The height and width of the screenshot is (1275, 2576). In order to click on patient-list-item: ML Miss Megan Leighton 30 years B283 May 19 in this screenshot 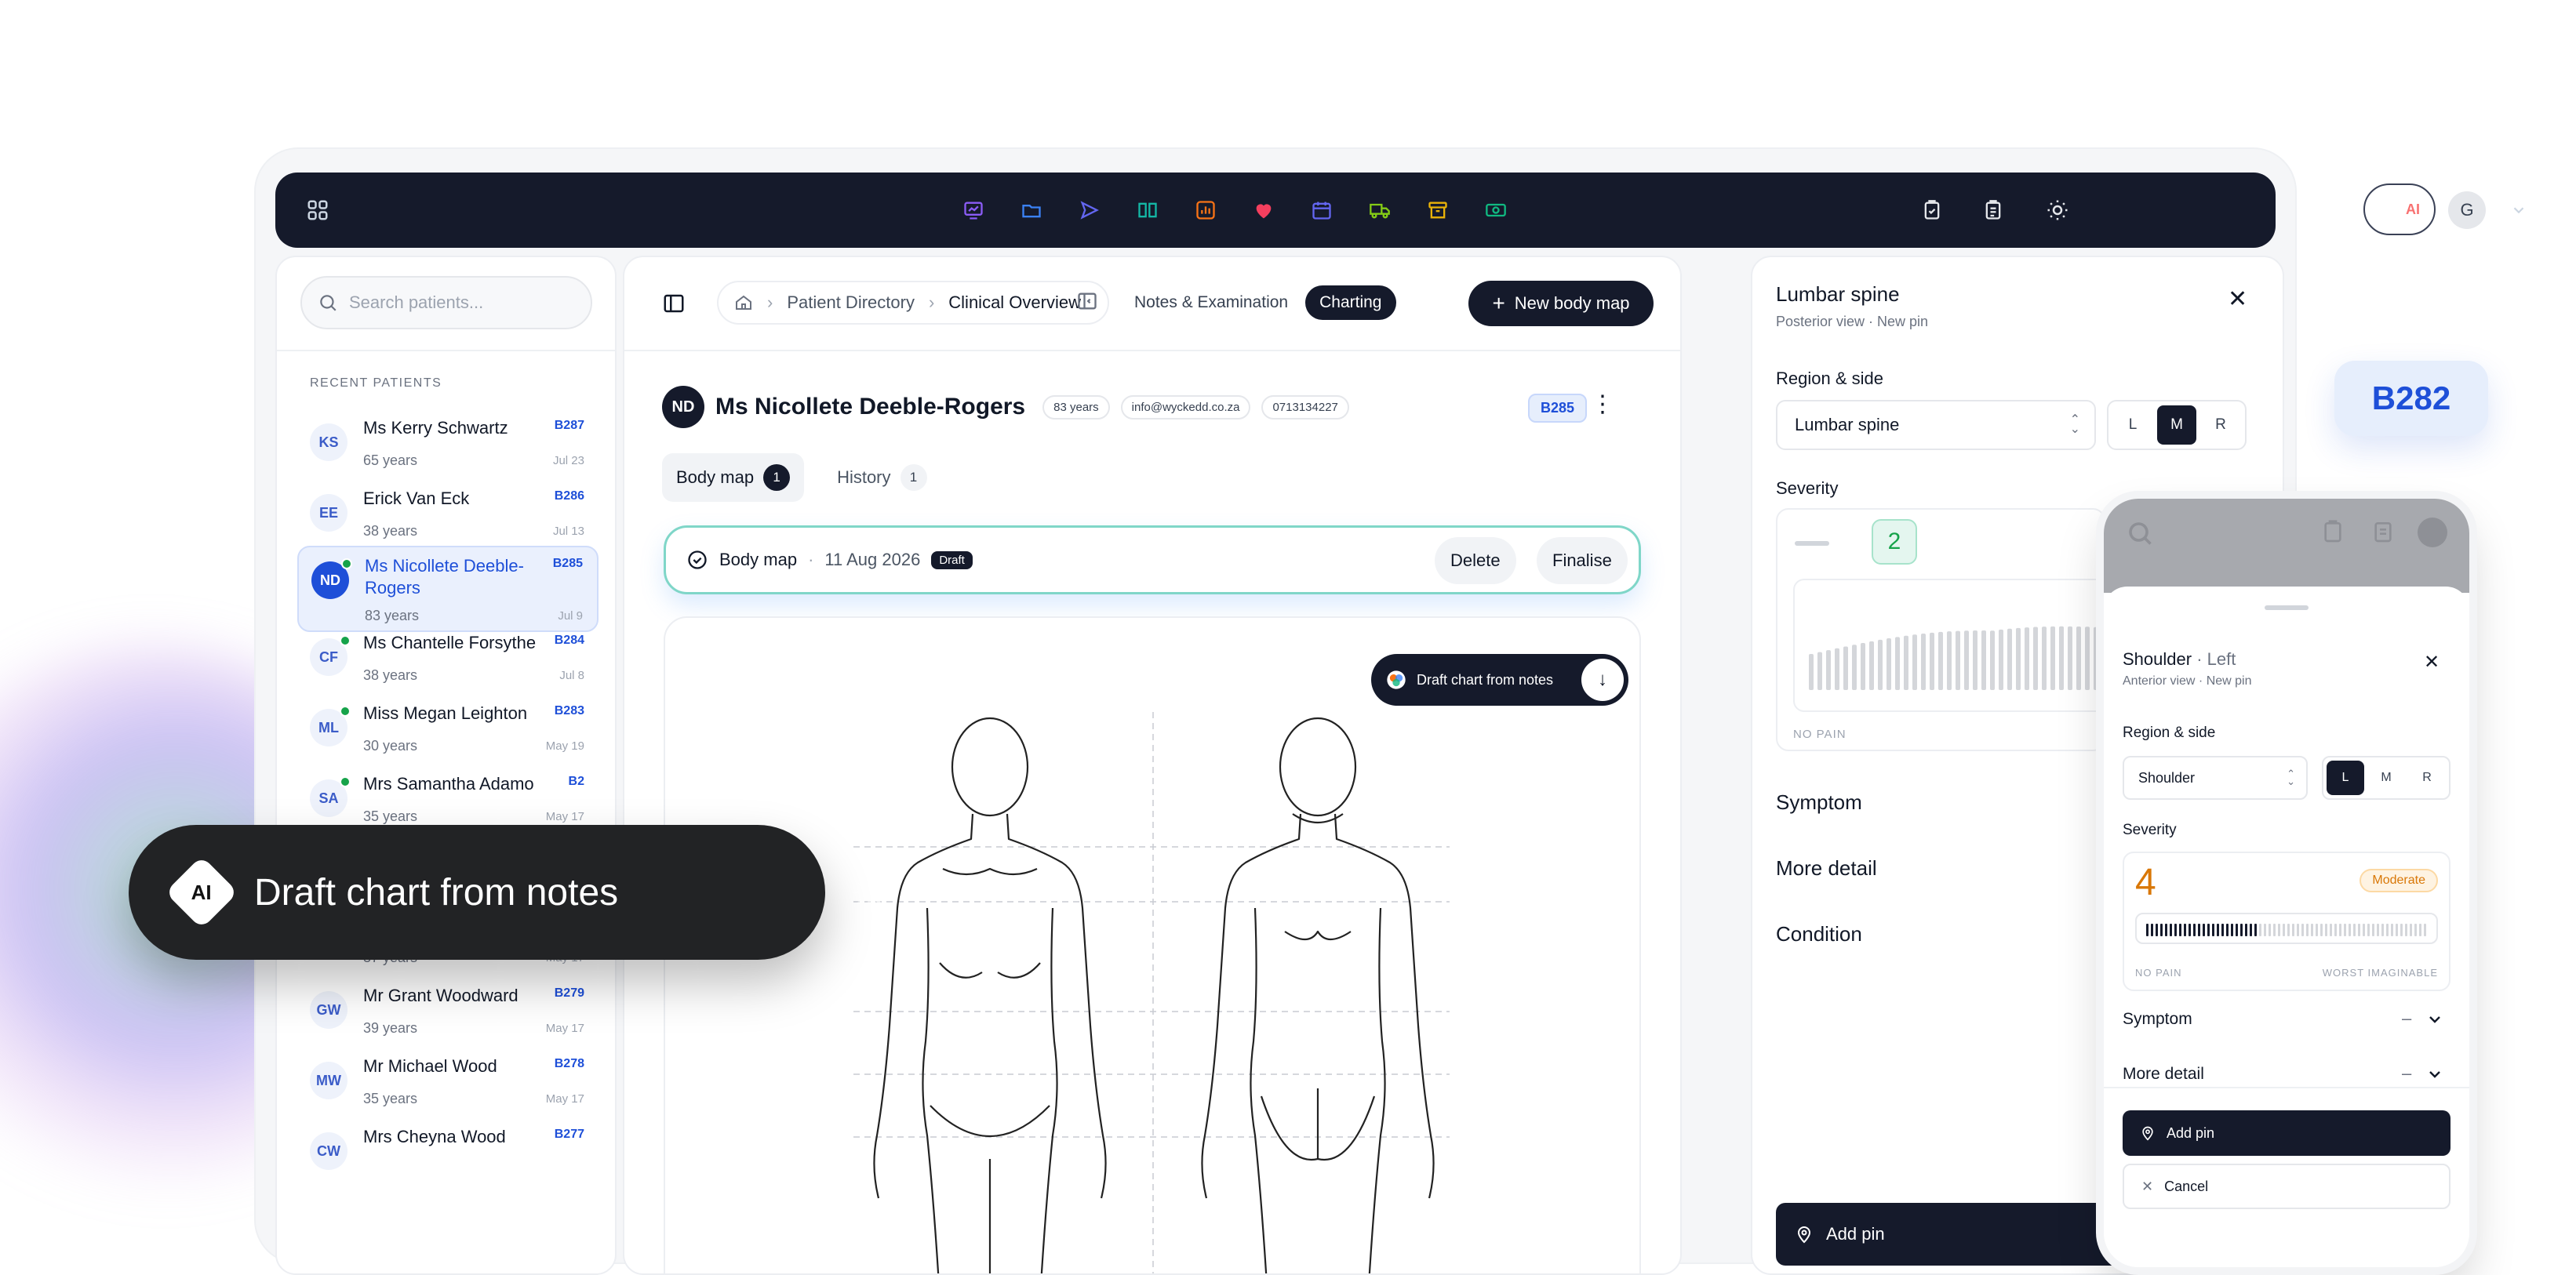, I will do `click(448, 728)`.